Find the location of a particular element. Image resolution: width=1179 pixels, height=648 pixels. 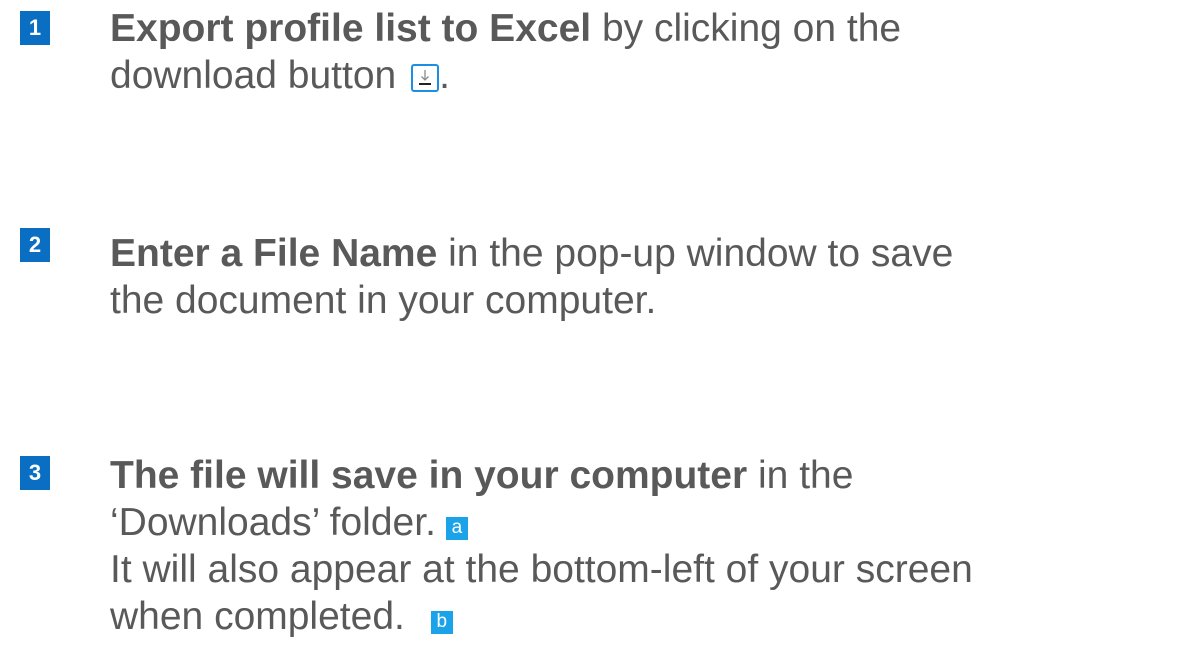

step-title: Enter a File Name is located at coordinates (274, 253).